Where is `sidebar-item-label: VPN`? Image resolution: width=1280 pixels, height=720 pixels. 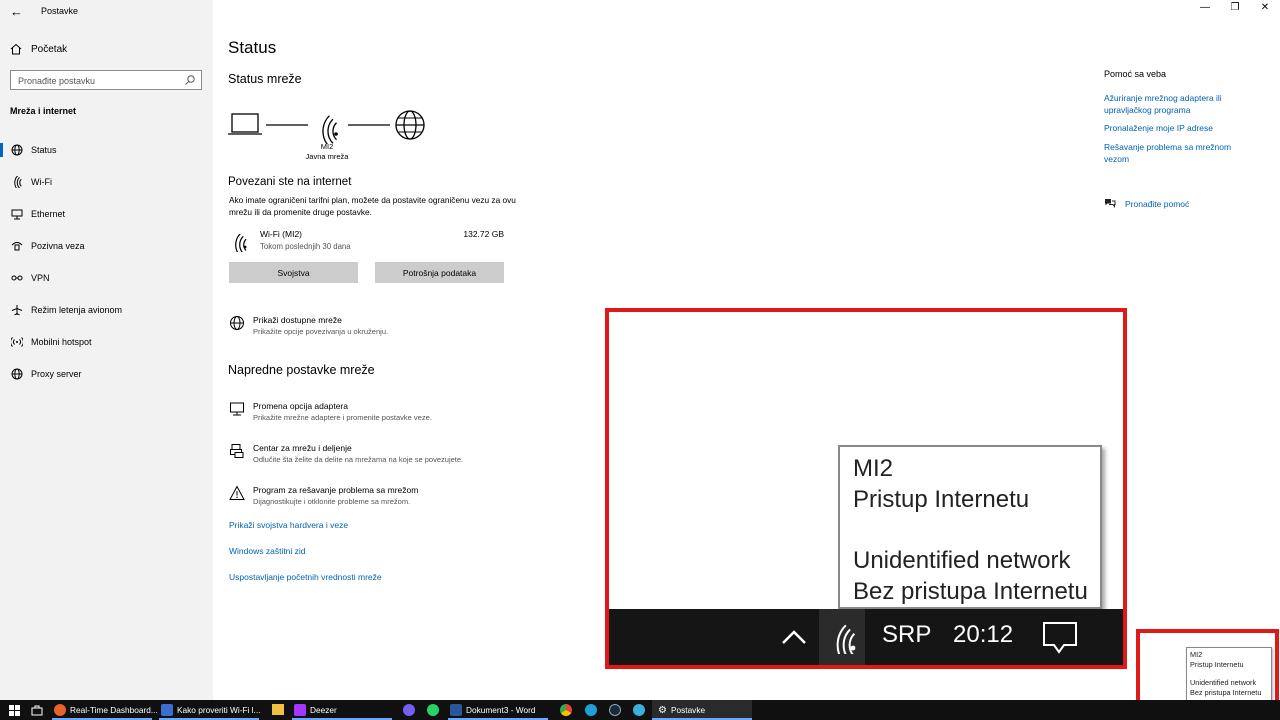
sidebar-item-label: VPN is located at coordinates (40, 278).